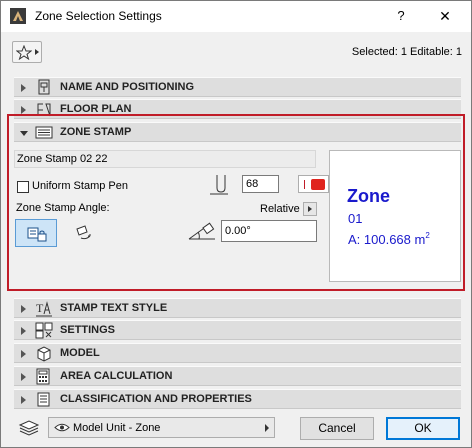 This screenshot has height=448, width=472. What do you see at coordinates (423, 428) in the screenshot?
I see `ok-button: OK` at bounding box center [423, 428].